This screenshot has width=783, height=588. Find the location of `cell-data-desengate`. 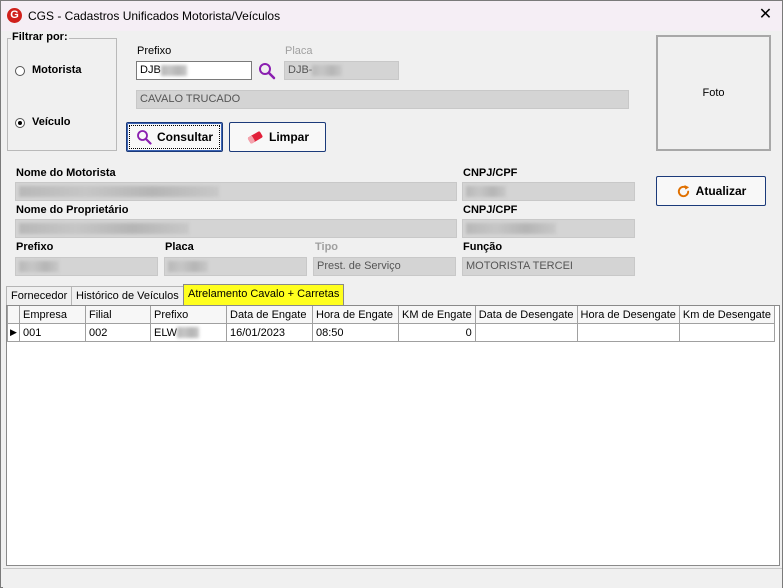

cell-data-desengate is located at coordinates (526, 332).